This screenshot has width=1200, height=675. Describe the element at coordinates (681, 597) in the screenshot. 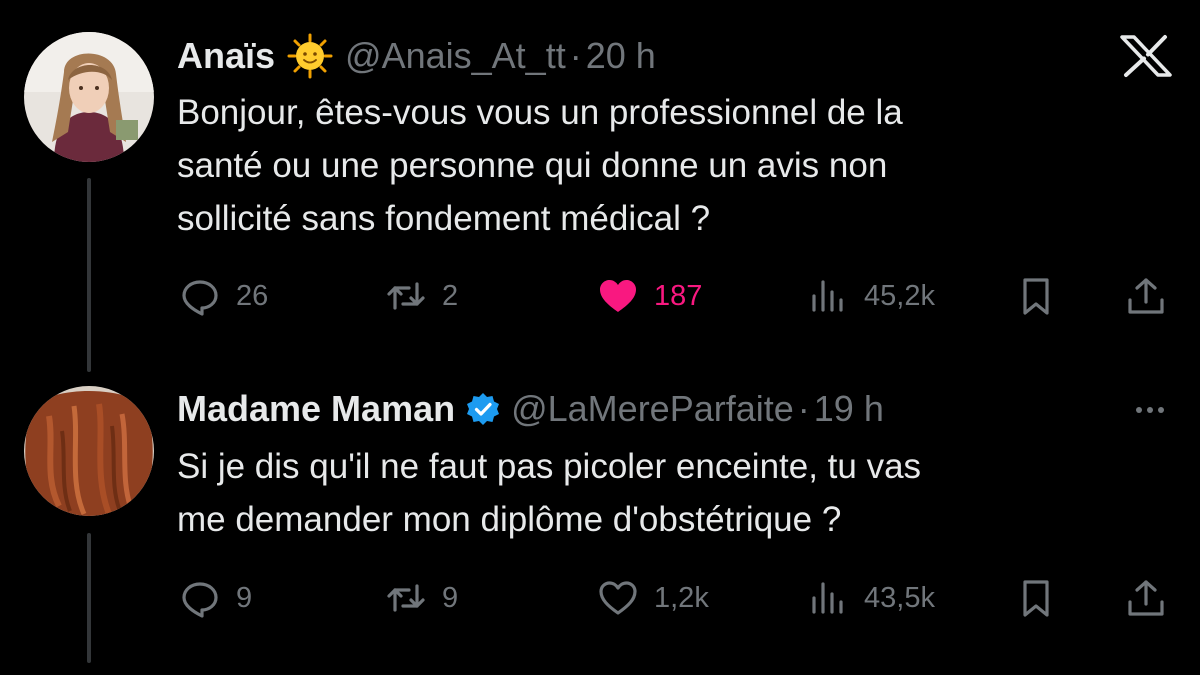

I see `like-count: 1,2k` at that location.